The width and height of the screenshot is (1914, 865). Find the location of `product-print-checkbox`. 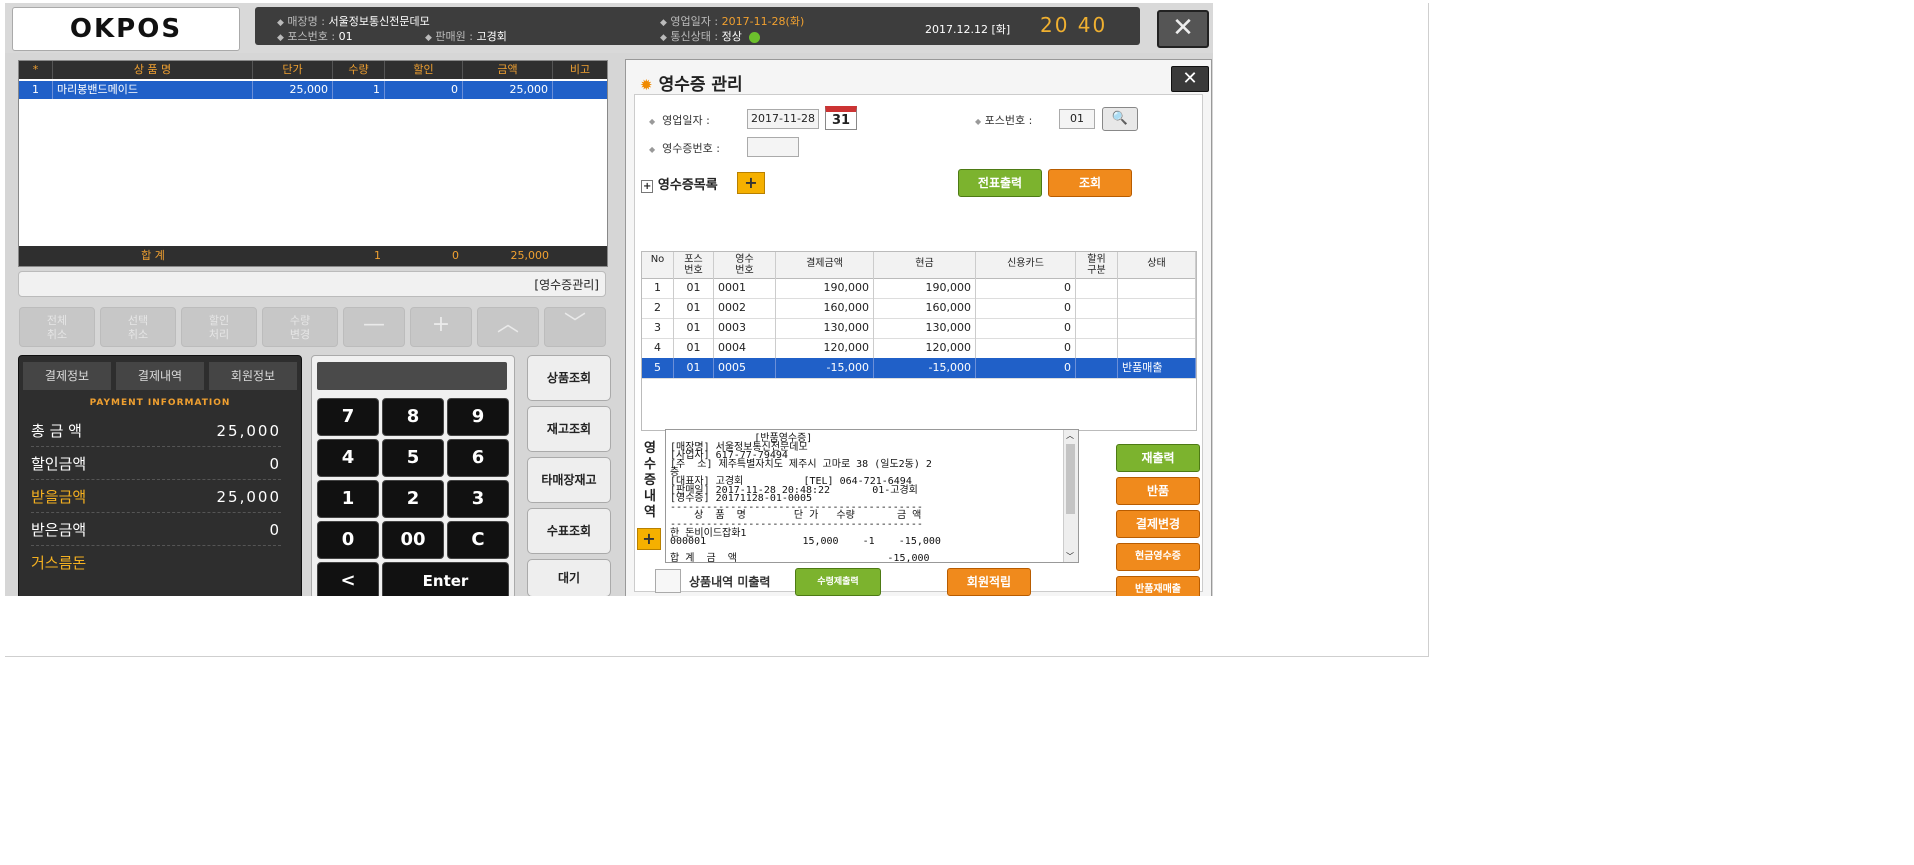

product-print-checkbox is located at coordinates (668, 581).